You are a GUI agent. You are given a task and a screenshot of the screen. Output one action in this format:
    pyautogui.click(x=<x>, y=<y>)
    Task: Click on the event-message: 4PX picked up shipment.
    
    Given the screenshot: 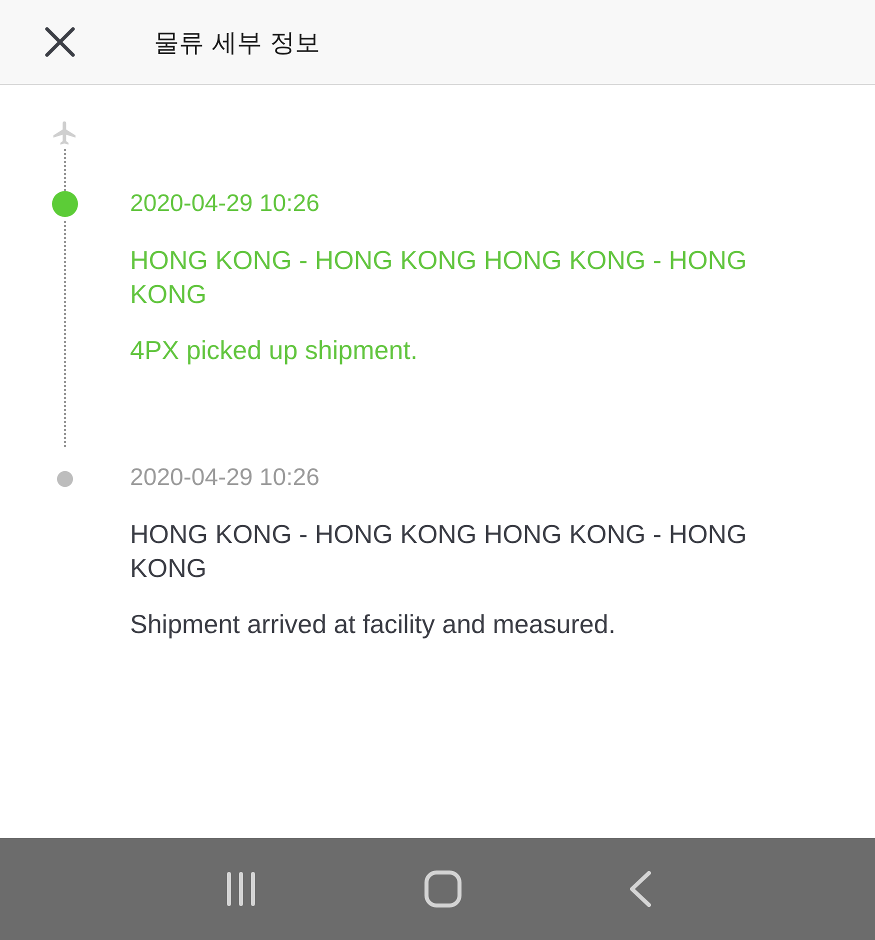 What is the action you would take?
    pyautogui.click(x=274, y=350)
    